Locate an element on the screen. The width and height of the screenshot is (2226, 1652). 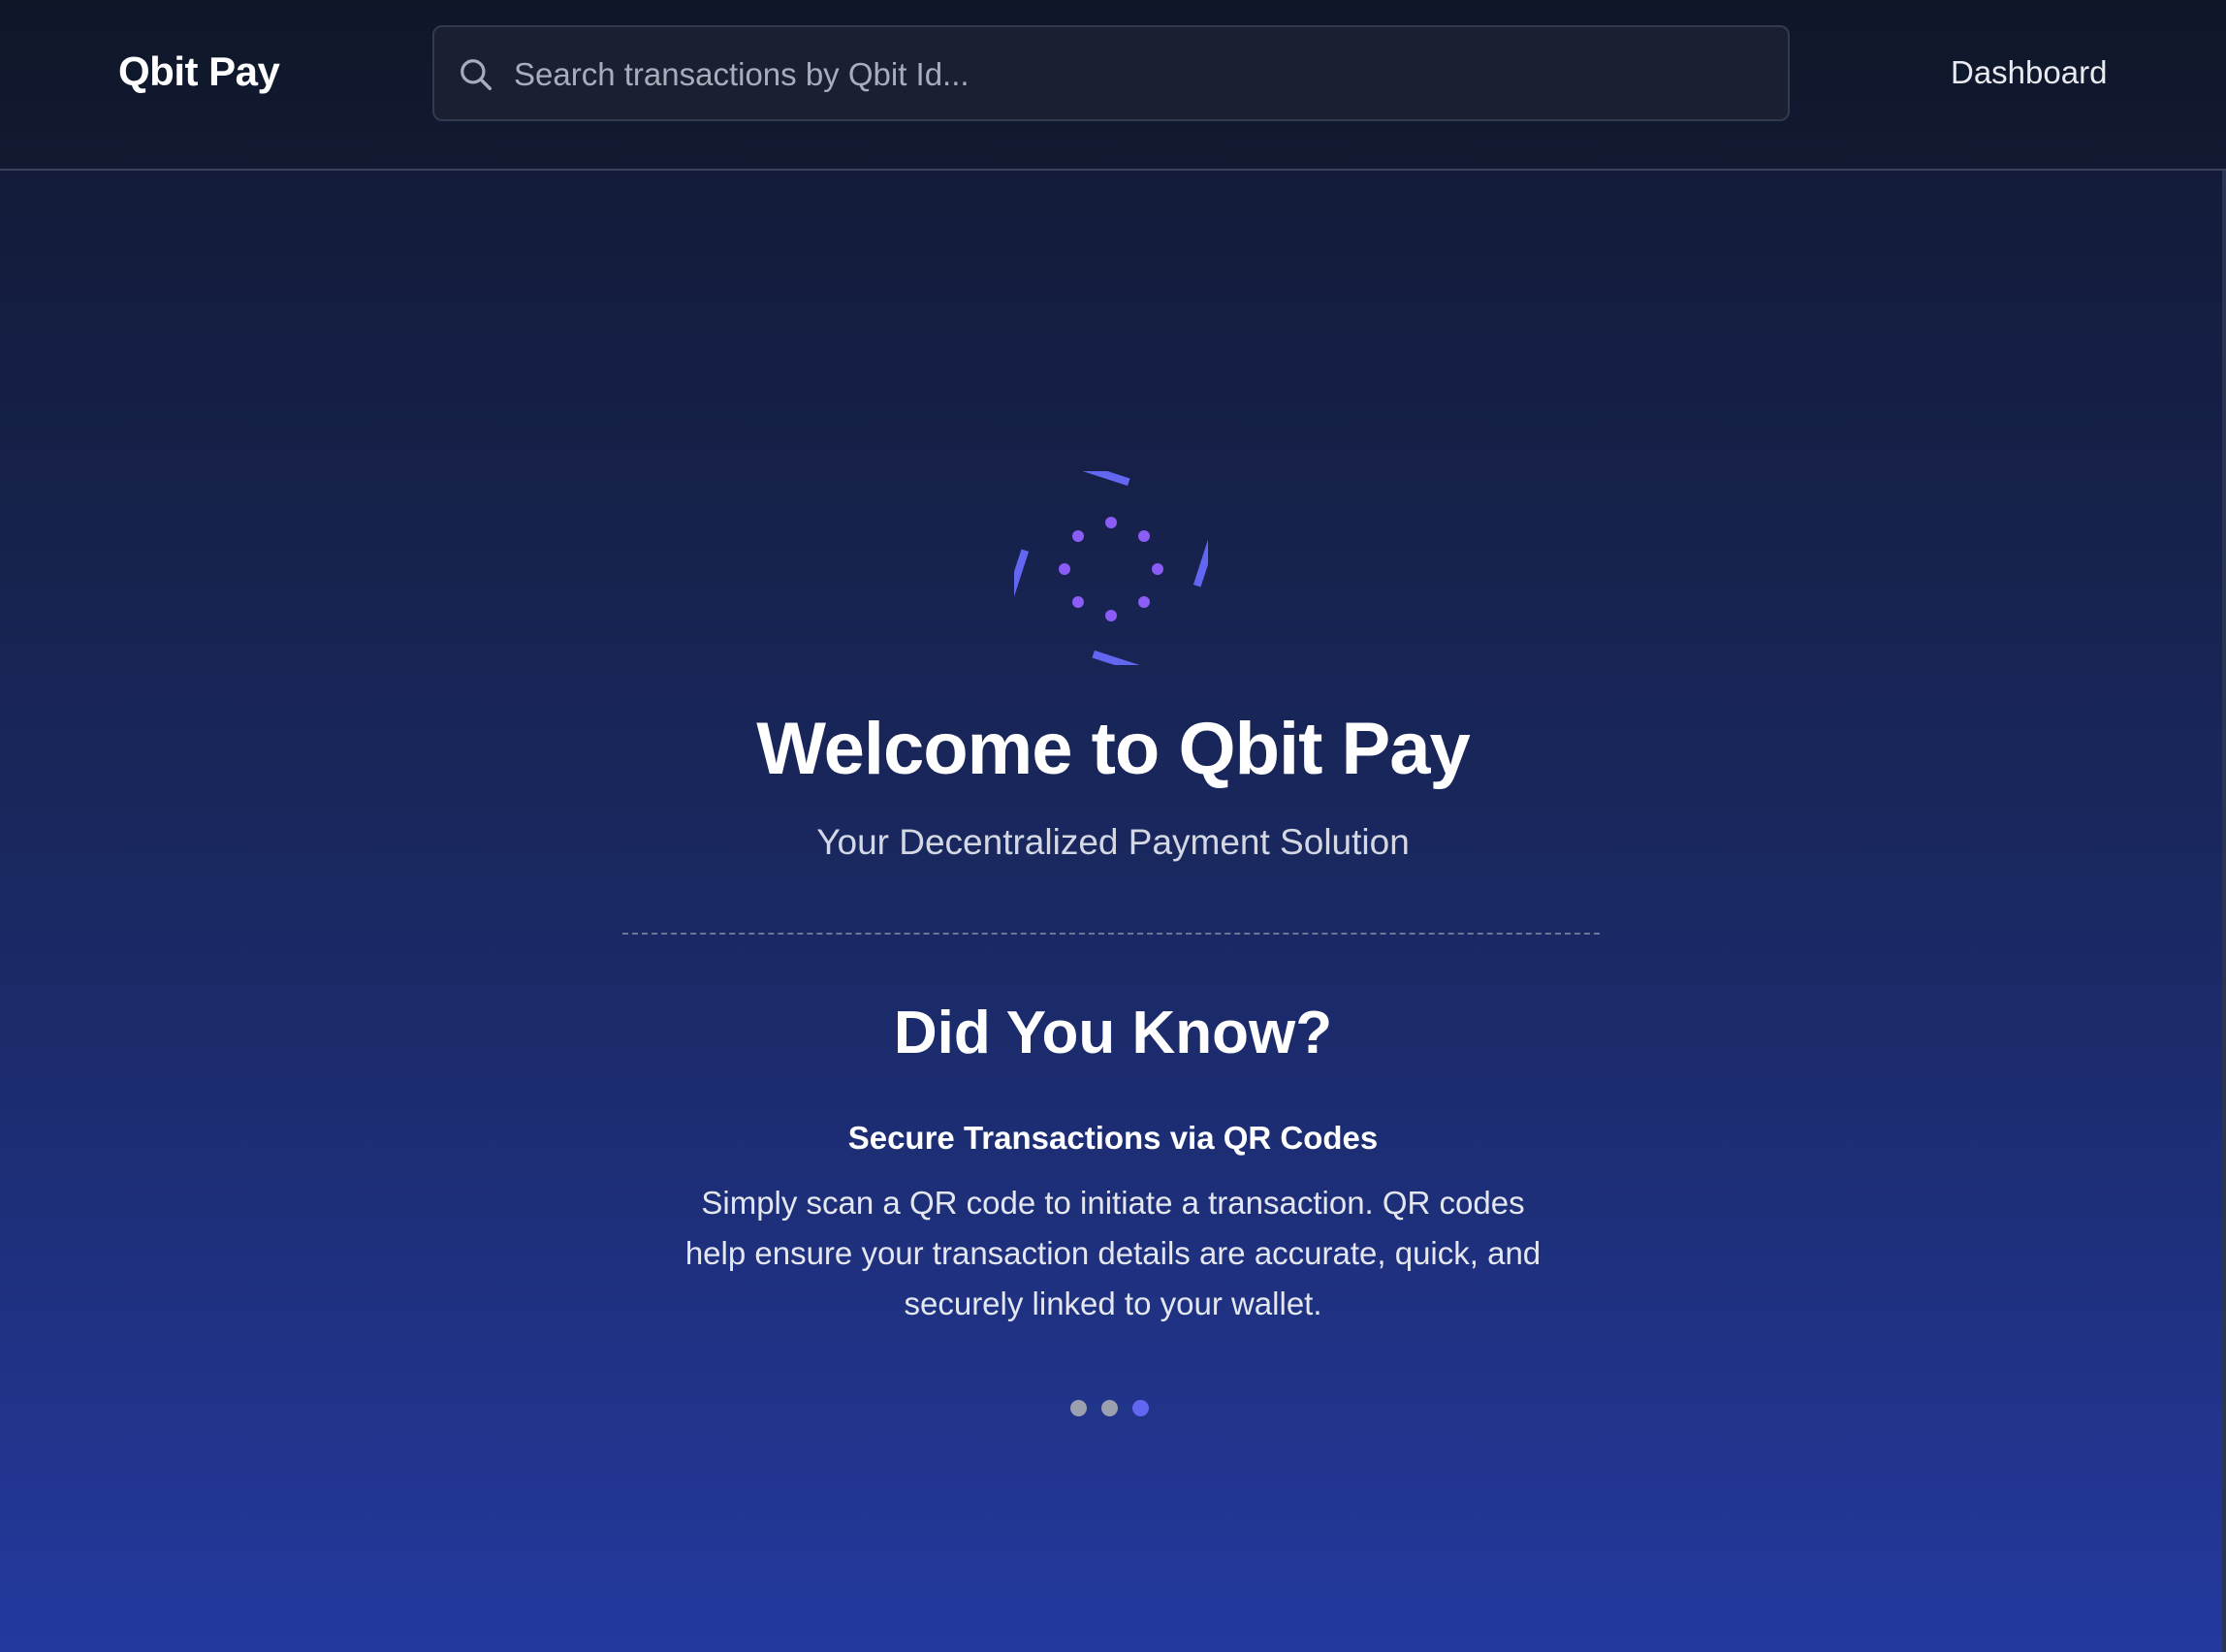
top-navbar: Qbit Pay Dashboard is located at coordinates (1113, 85).